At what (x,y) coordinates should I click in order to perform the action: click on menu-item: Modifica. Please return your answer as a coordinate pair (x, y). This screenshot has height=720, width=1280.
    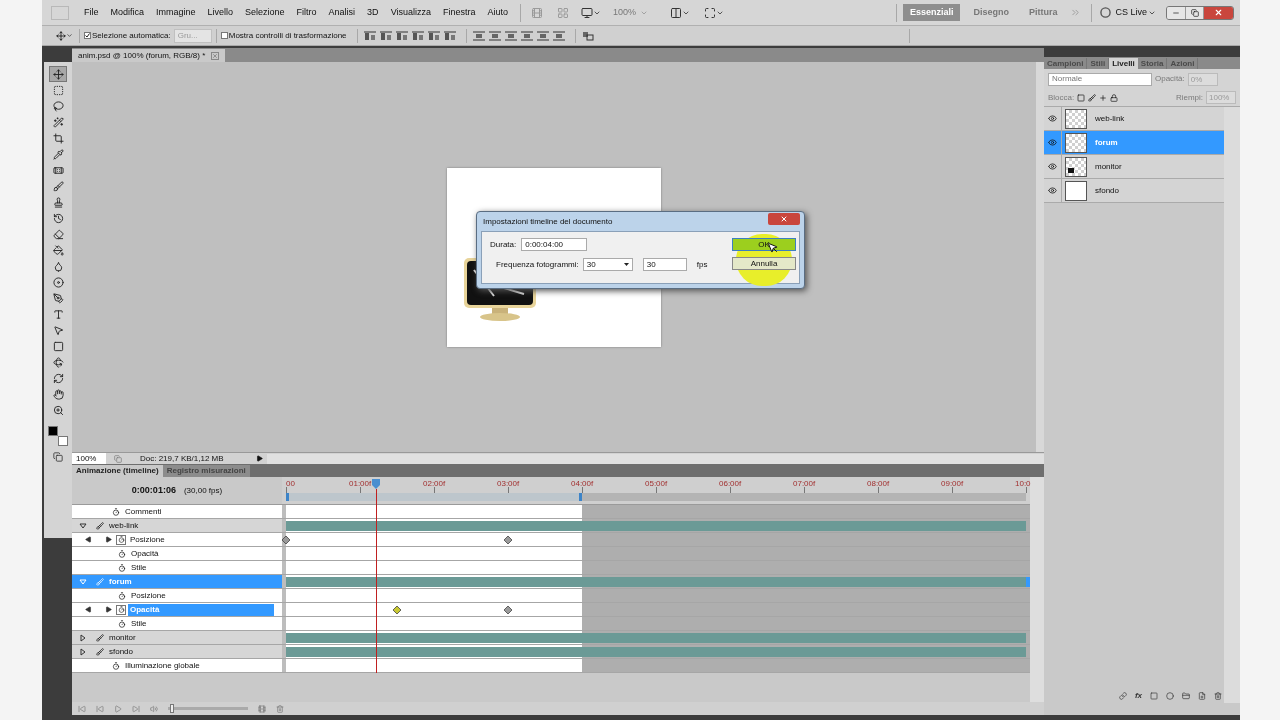
    Looking at the image, I should click on (127, 12).